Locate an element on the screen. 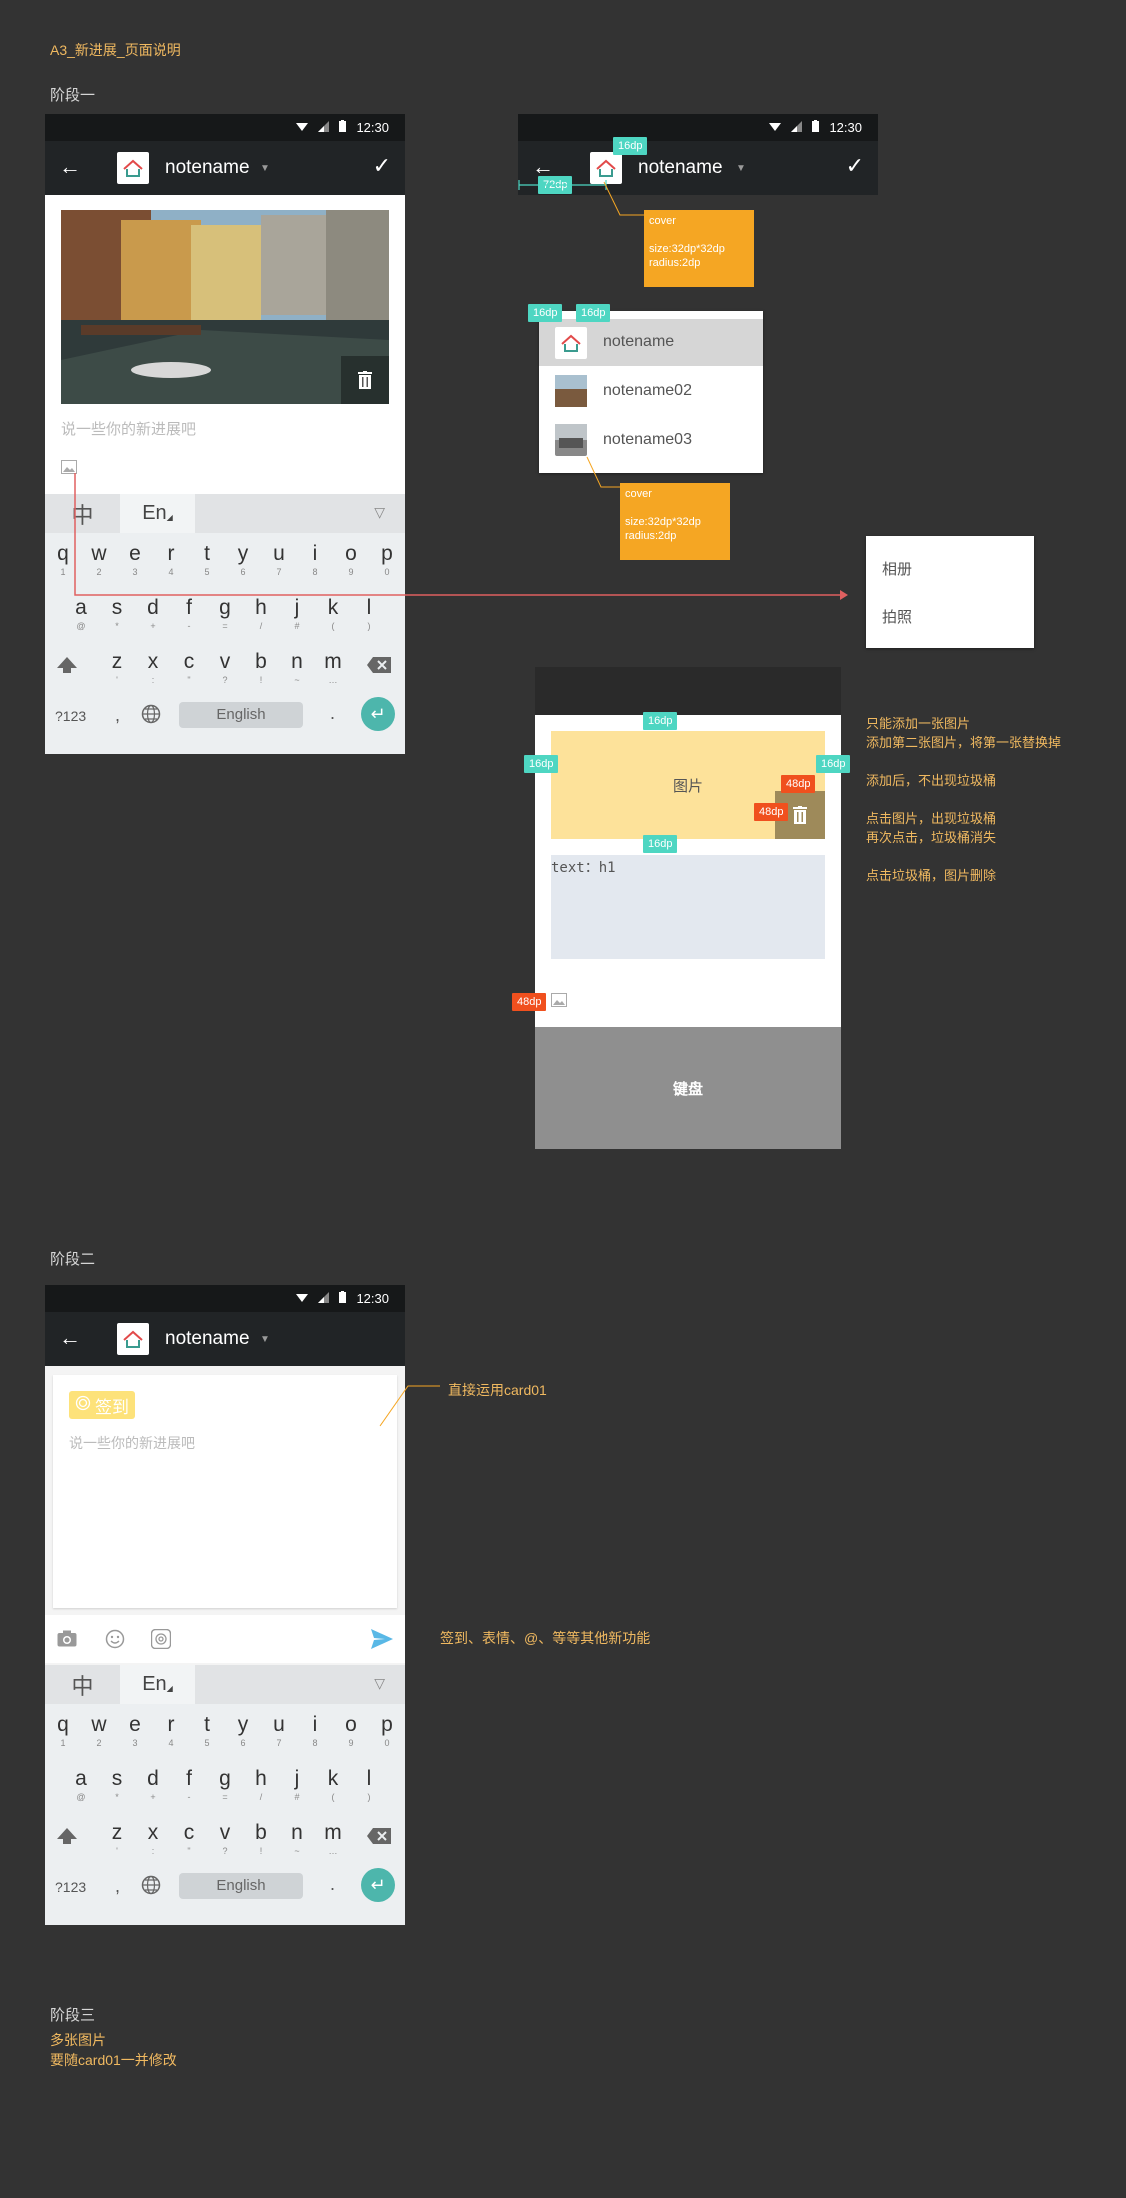 Image resolution: width=1126 pixels, height=2198 pixels. keyboard-chinese-tab: 中 is located at coordinates (82, 1684).